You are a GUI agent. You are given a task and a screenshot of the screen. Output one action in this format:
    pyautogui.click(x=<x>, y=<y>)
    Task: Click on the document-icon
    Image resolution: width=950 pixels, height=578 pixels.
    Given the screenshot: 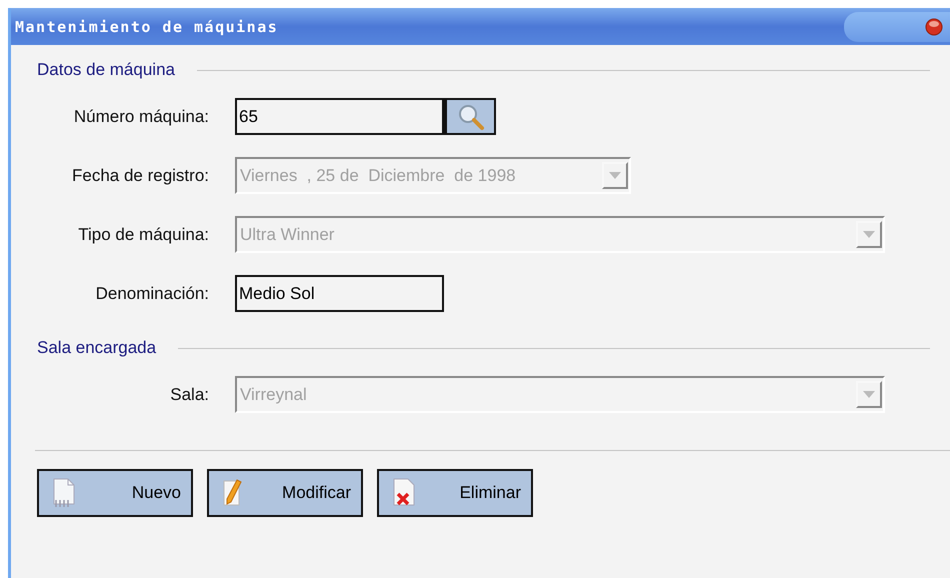 What is the action you would take?
    pyautogui.click(x=64, y=493)
    